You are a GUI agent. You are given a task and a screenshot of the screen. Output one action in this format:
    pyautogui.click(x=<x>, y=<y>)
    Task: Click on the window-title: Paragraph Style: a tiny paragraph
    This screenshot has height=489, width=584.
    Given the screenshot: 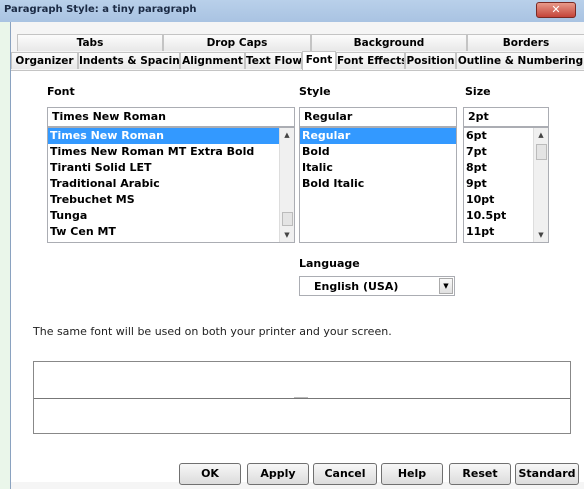 What is the action you would take?
    pyautogui.click(x=100, y=9)
    